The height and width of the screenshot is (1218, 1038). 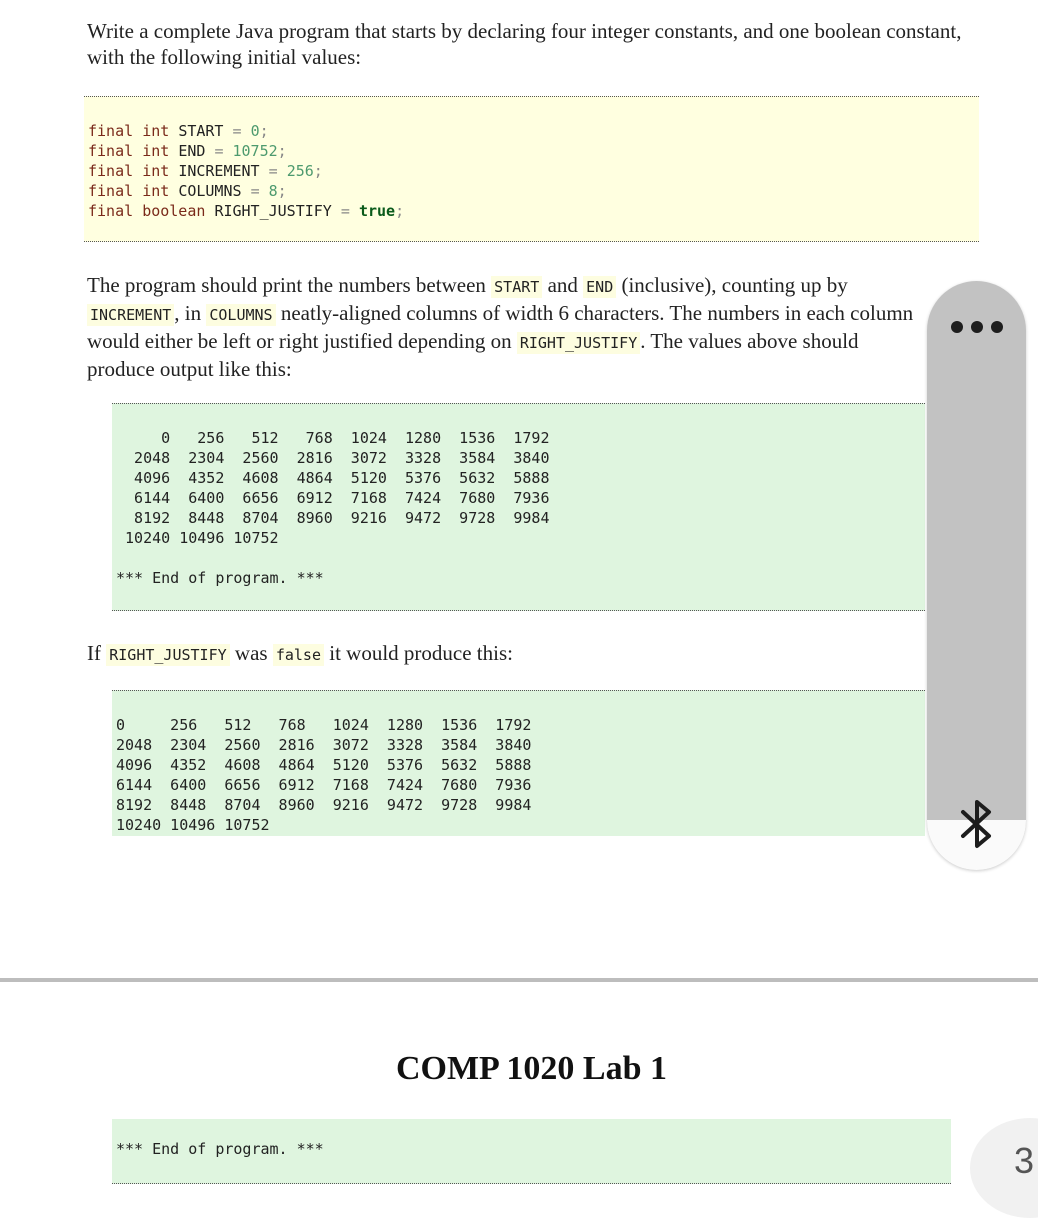 What do you see at coordinates (976, 327) in the screenshot?
I see `more-horizontal-icon` at bounding box center [976, 327].